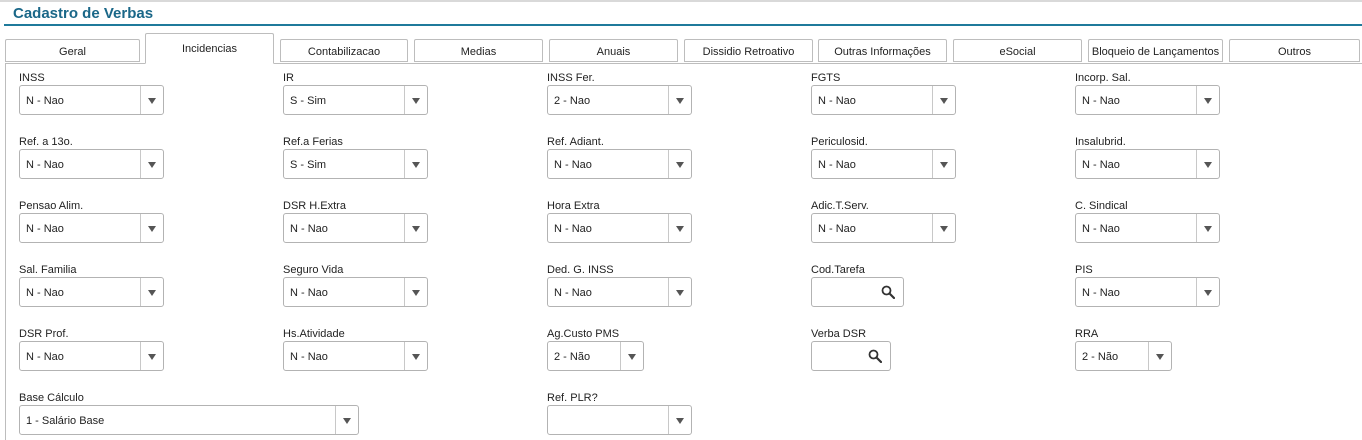 The width and height of the screenshot is (1362, 440). I want to click on dsr-hextra-select: N - Nao, so click(355, 228).